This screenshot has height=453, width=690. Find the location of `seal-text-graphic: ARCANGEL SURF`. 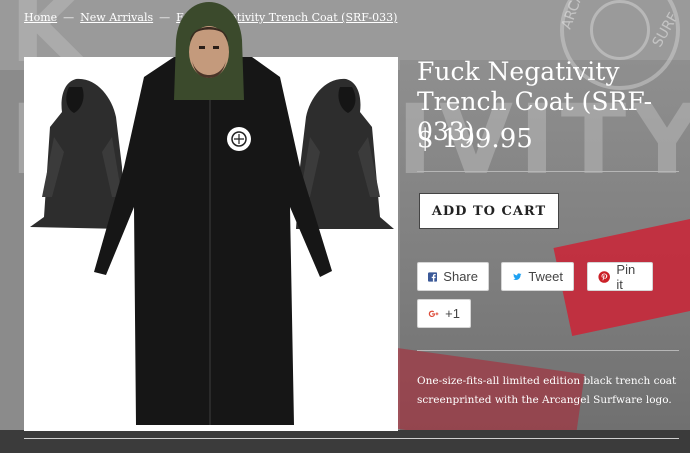

seal-text-graphic: ARCANGEL SURF is located at coordinates (621, 25).